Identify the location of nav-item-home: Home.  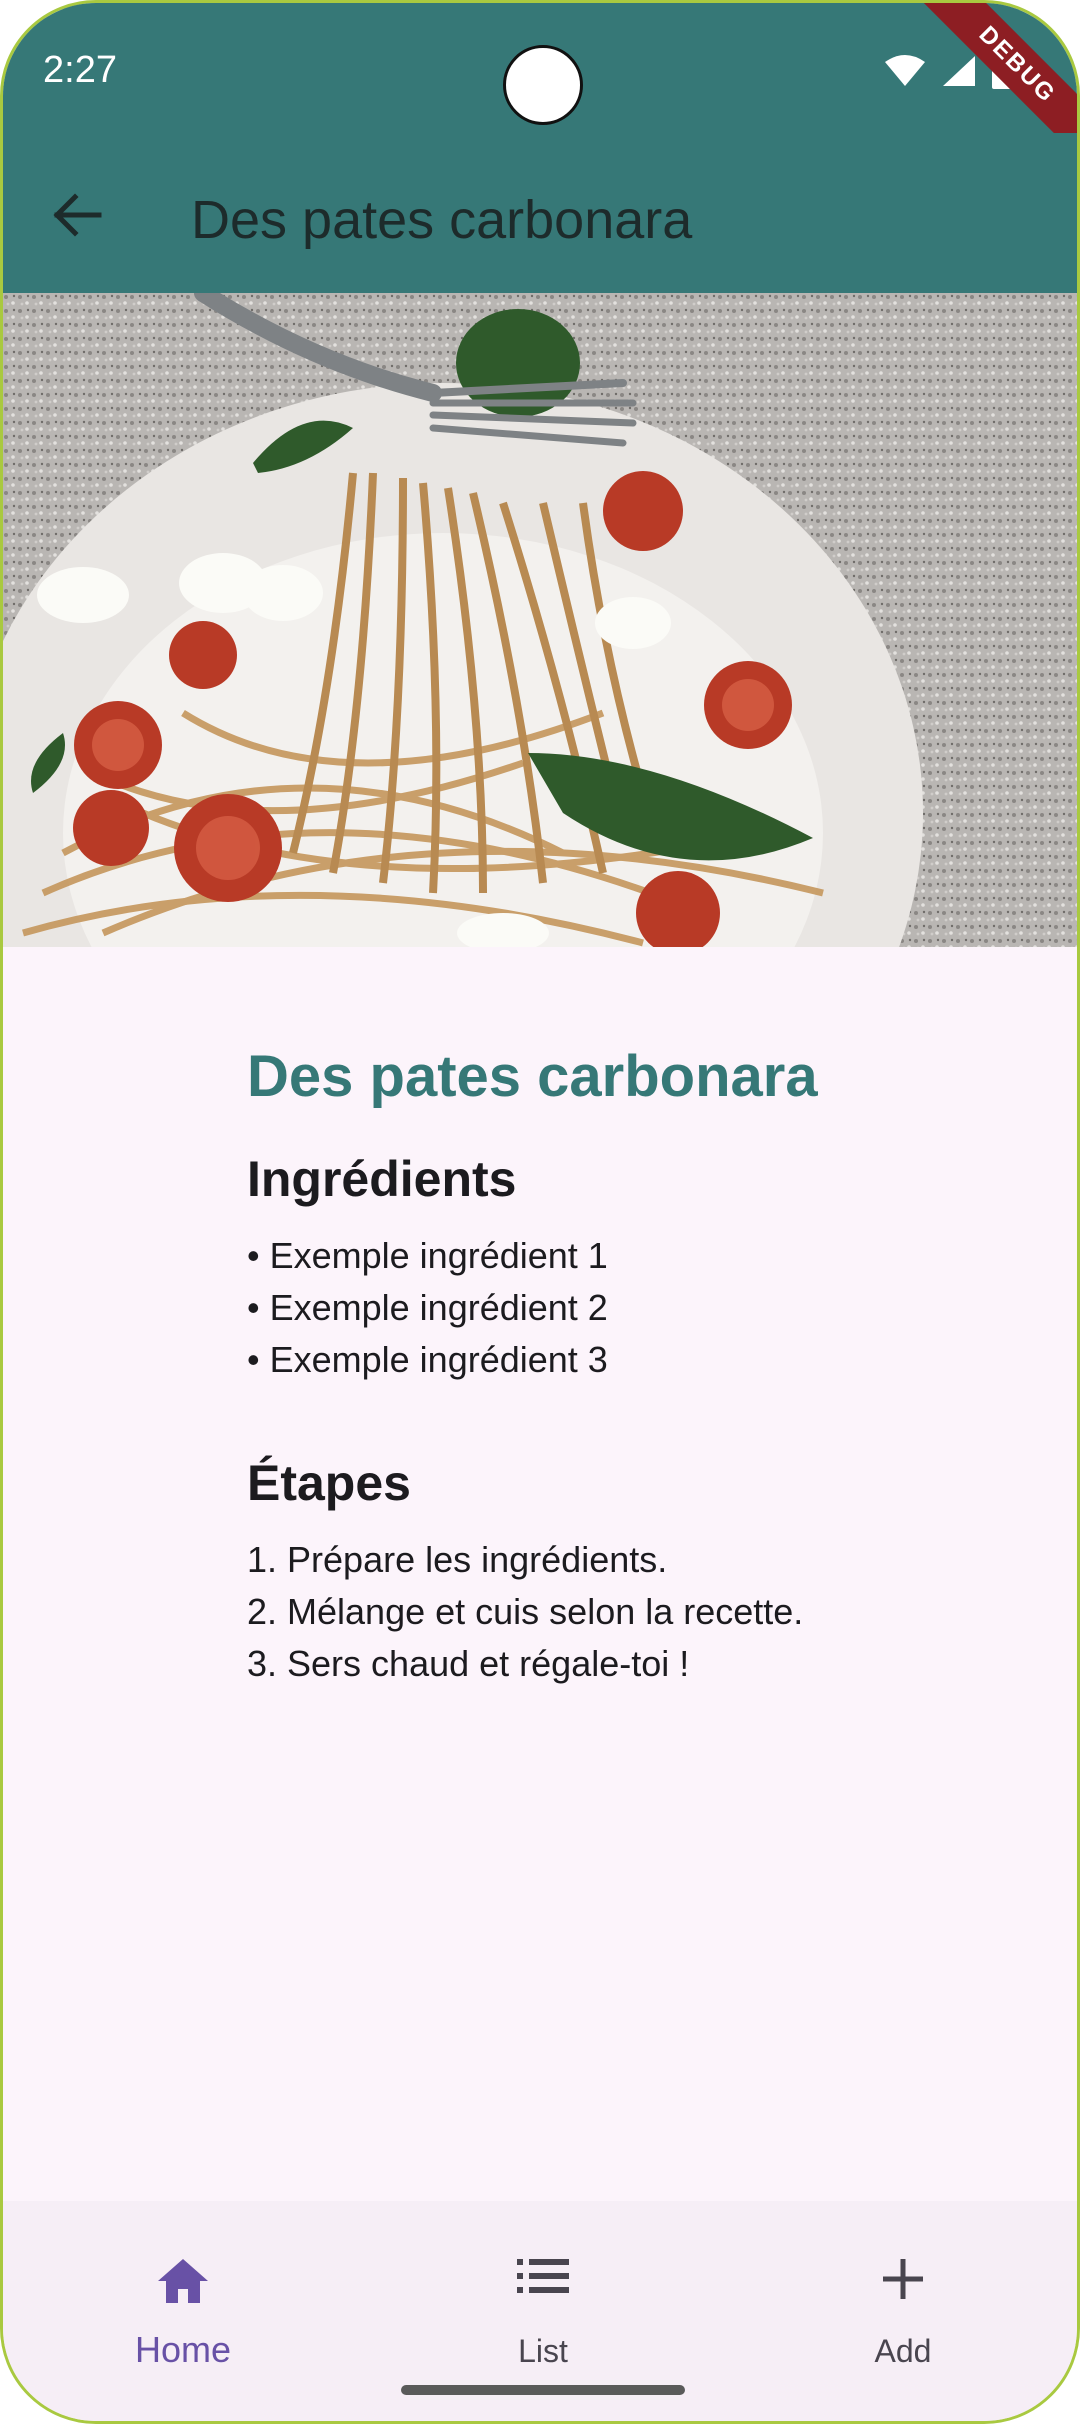
(183, 2291).